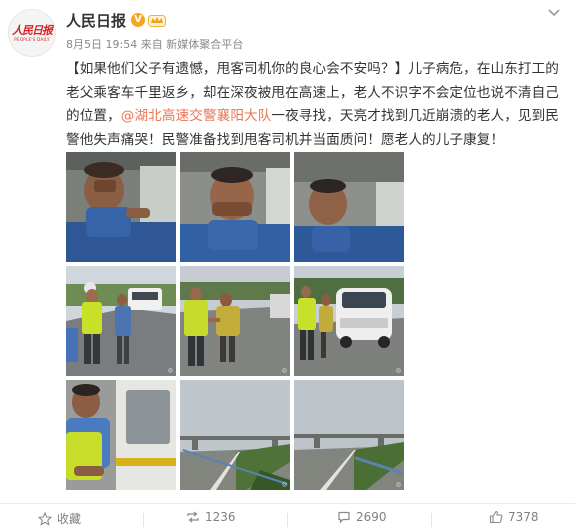 The image size is (575, 531). Describe the element at coordinates (157, 21) in the screenshot. I see `vip-crown-icon` at that location.